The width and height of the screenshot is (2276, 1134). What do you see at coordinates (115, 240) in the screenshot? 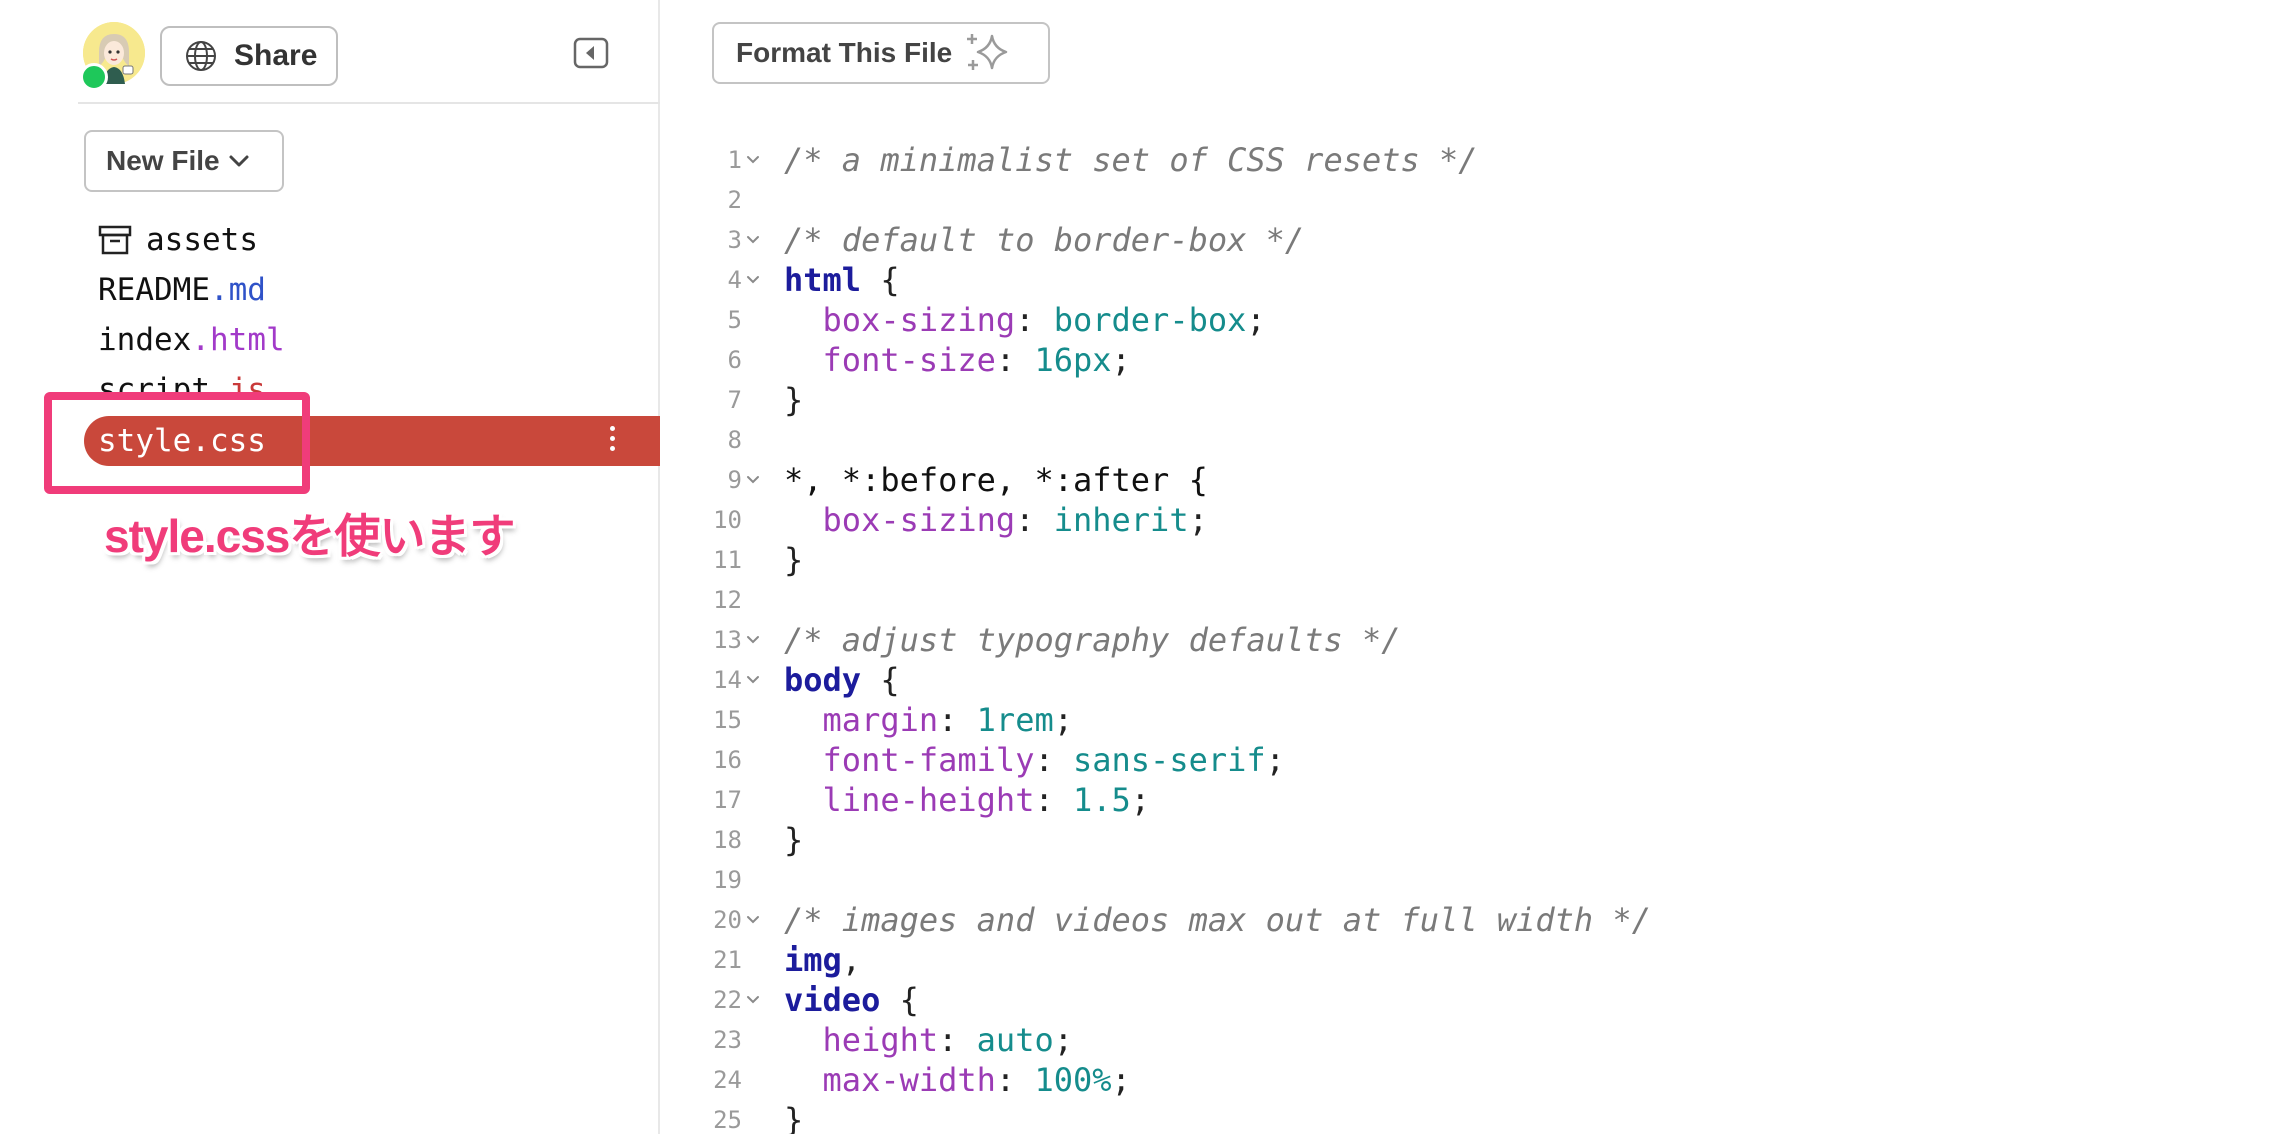
I see `archive-box-icon` at bounding box center [115, 240].